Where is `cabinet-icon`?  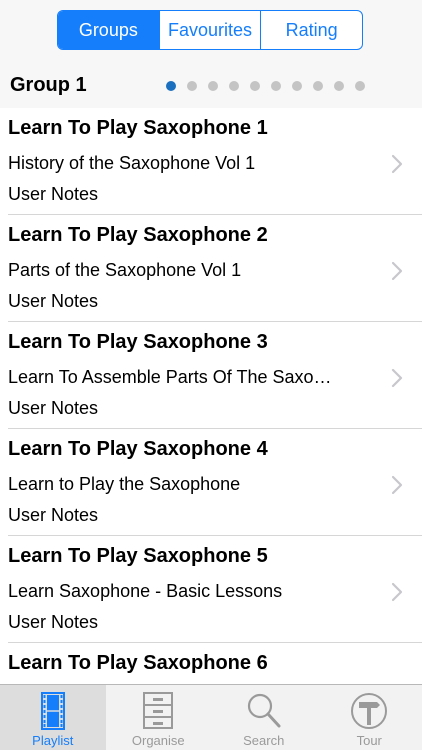 cabinet-icon is located at coordinates (158, 710).